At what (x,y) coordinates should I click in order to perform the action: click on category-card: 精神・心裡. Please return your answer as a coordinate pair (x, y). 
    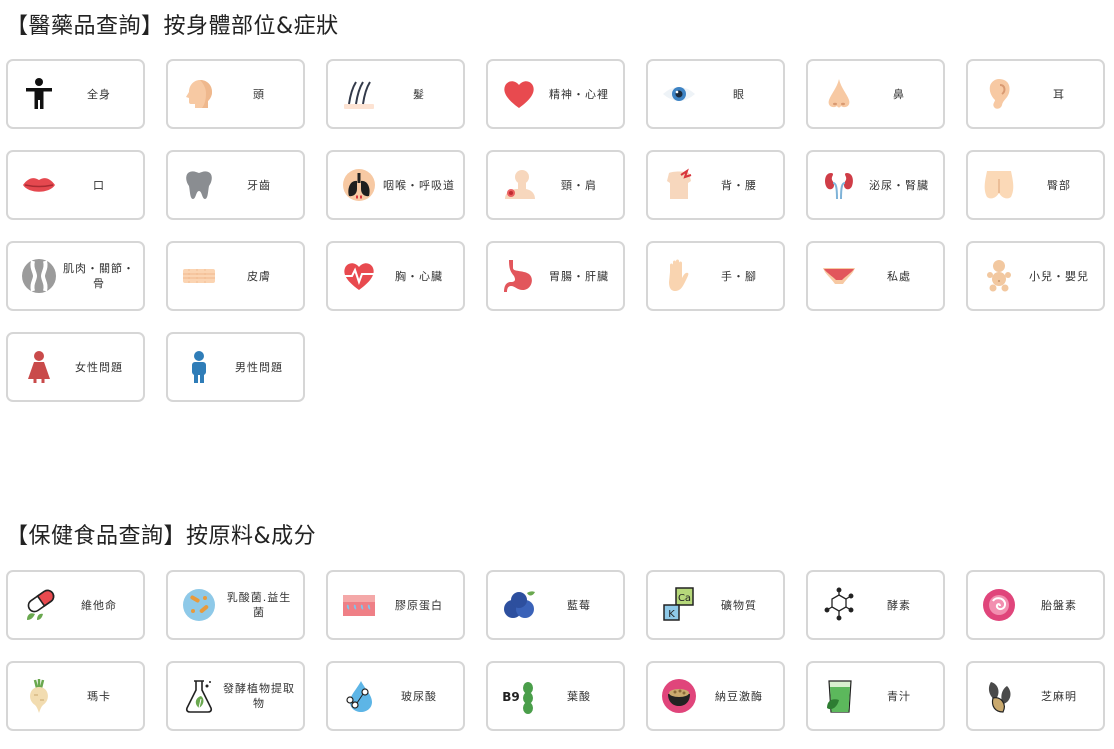
    Looking at the image, I should click on (555, 94).